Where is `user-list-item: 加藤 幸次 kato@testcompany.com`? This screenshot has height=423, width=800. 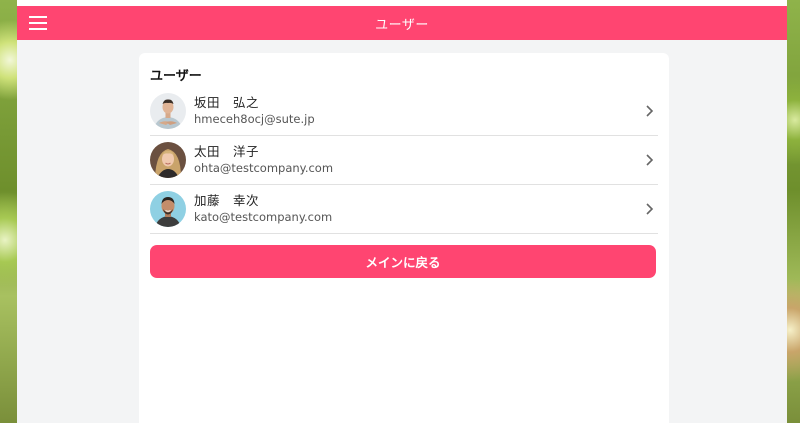
user-list-item: 加藤 幸次 kato@testcompany.com is located at coordinates (404, 209).